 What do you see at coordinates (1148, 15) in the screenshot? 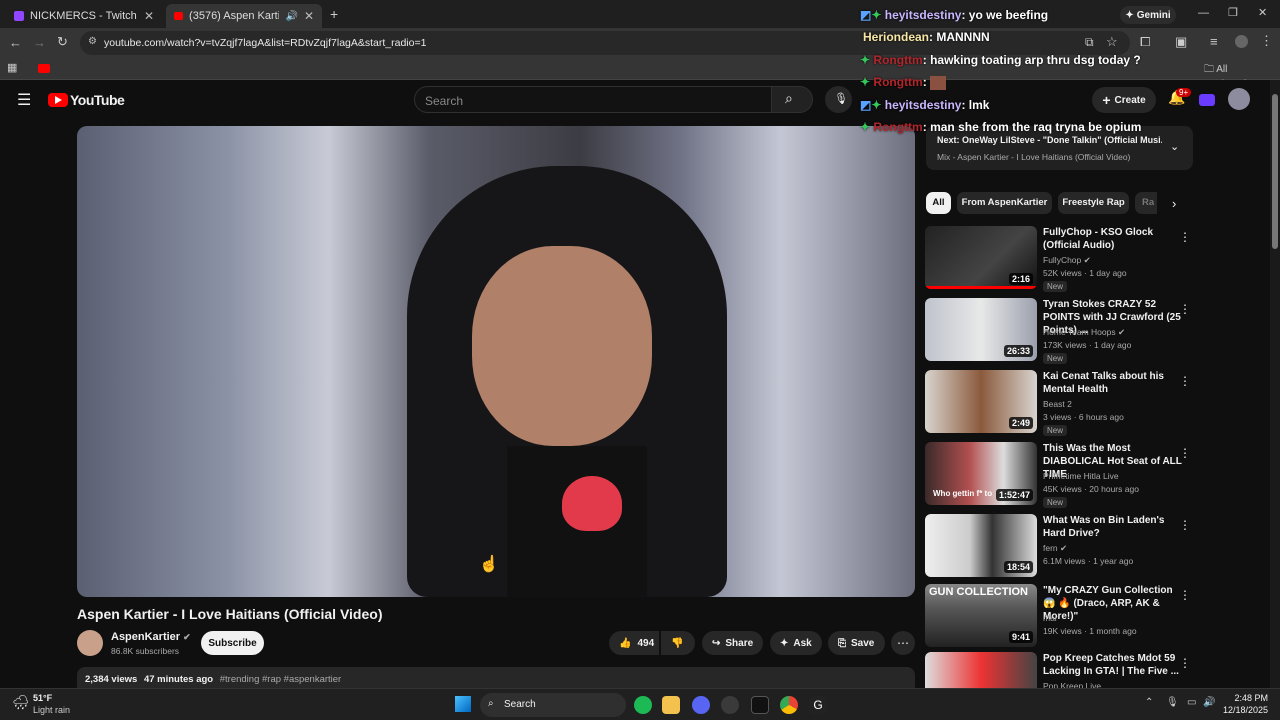
I see `gemini-button: ✦ Gemini` at bounding box center [1148, 15].